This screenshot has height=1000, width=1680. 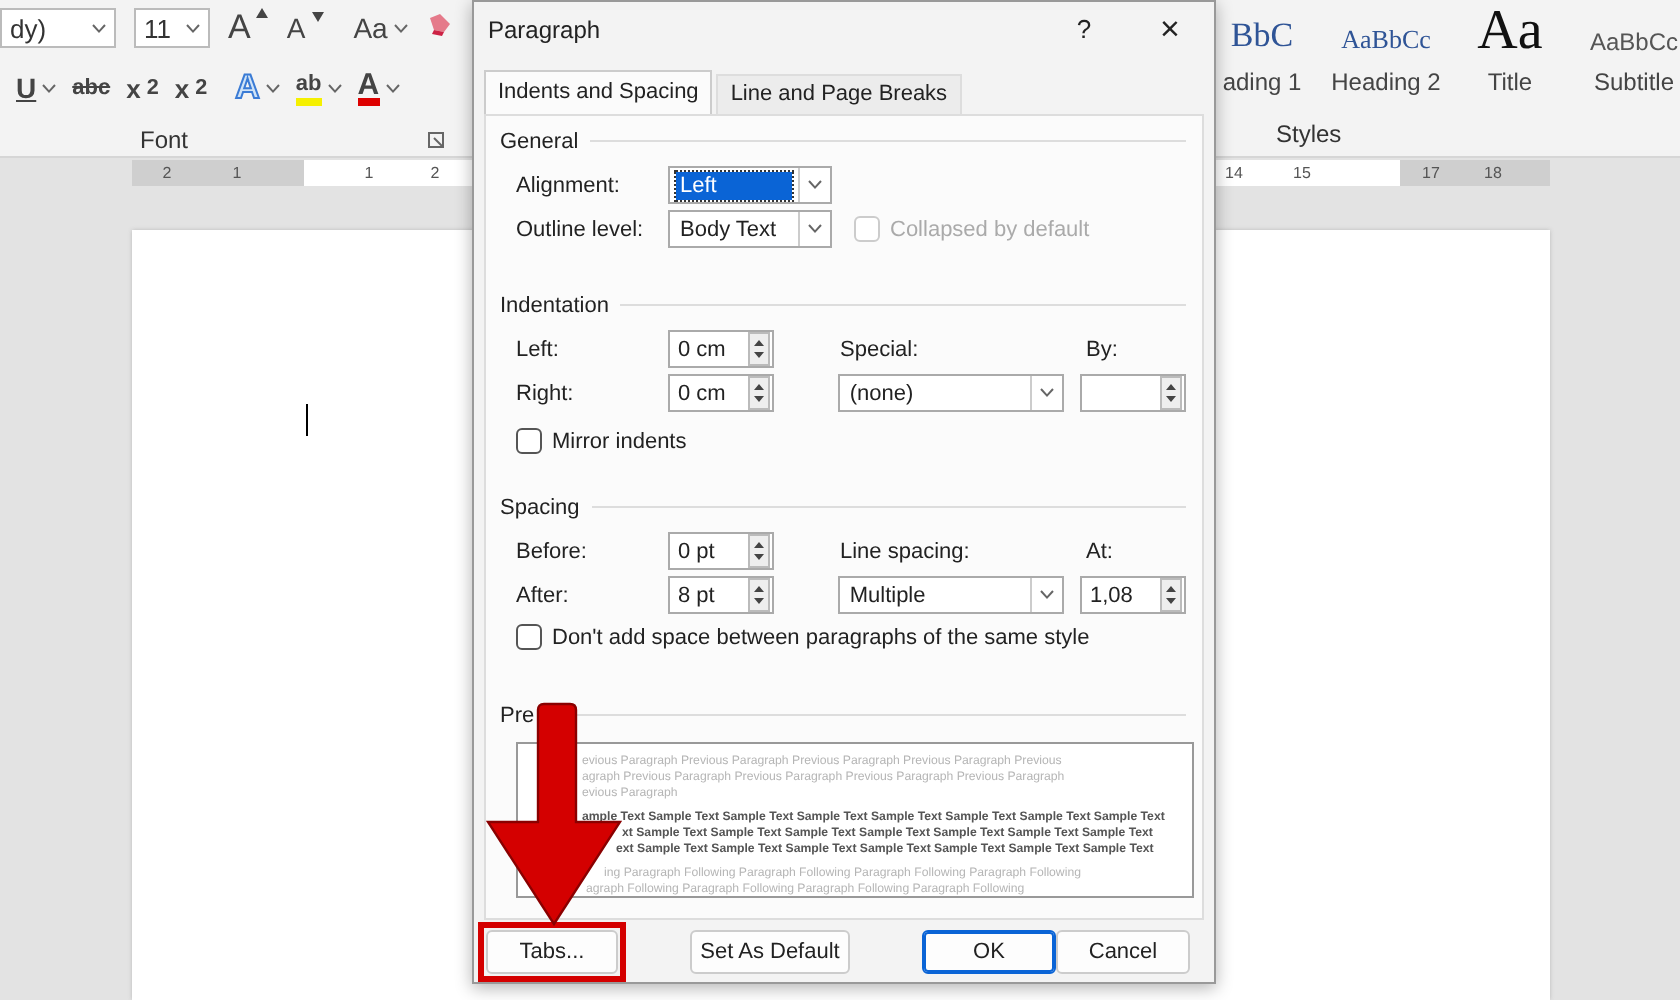 What do you see at coordinates (538, 349) in the screenshot?
I see `field-label: Left:` at bounding box center [538, 349].